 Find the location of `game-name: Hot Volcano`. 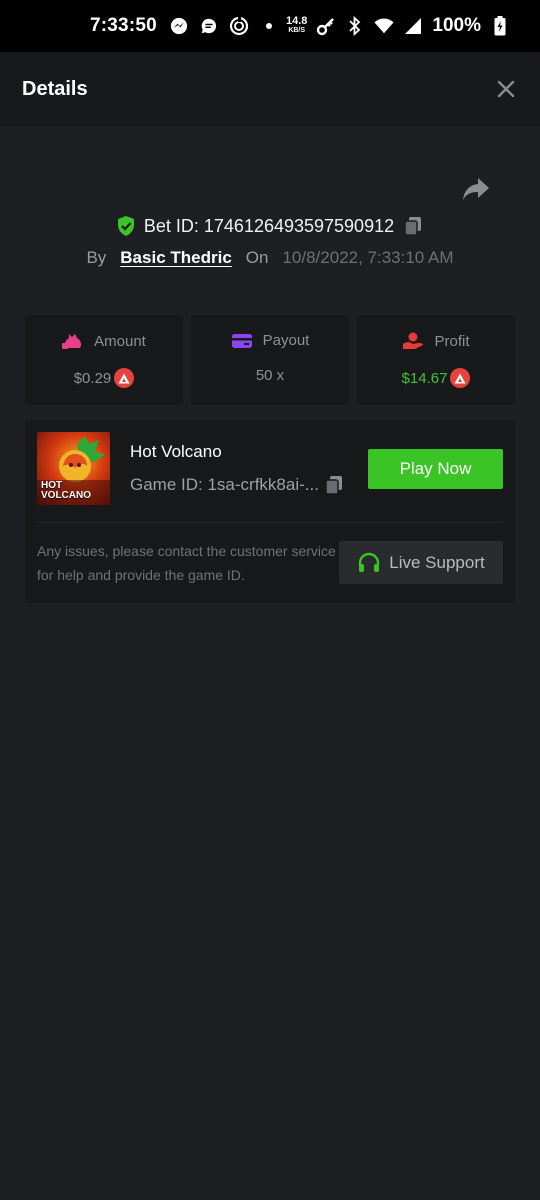

game-name: Hot Volcano is located at coordinates (176, 451).